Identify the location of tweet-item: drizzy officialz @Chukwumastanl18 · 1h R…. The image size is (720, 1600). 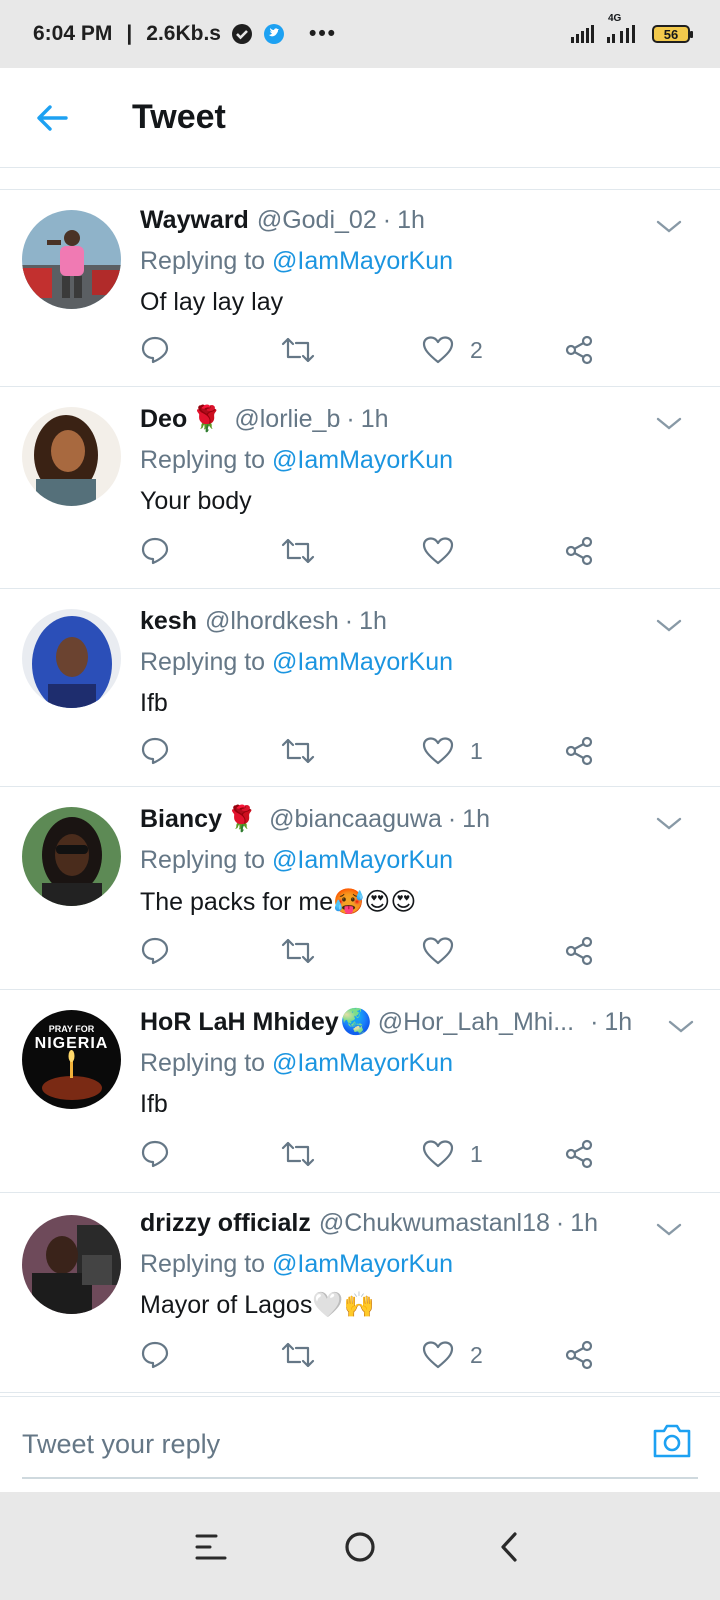
(360, 1293).